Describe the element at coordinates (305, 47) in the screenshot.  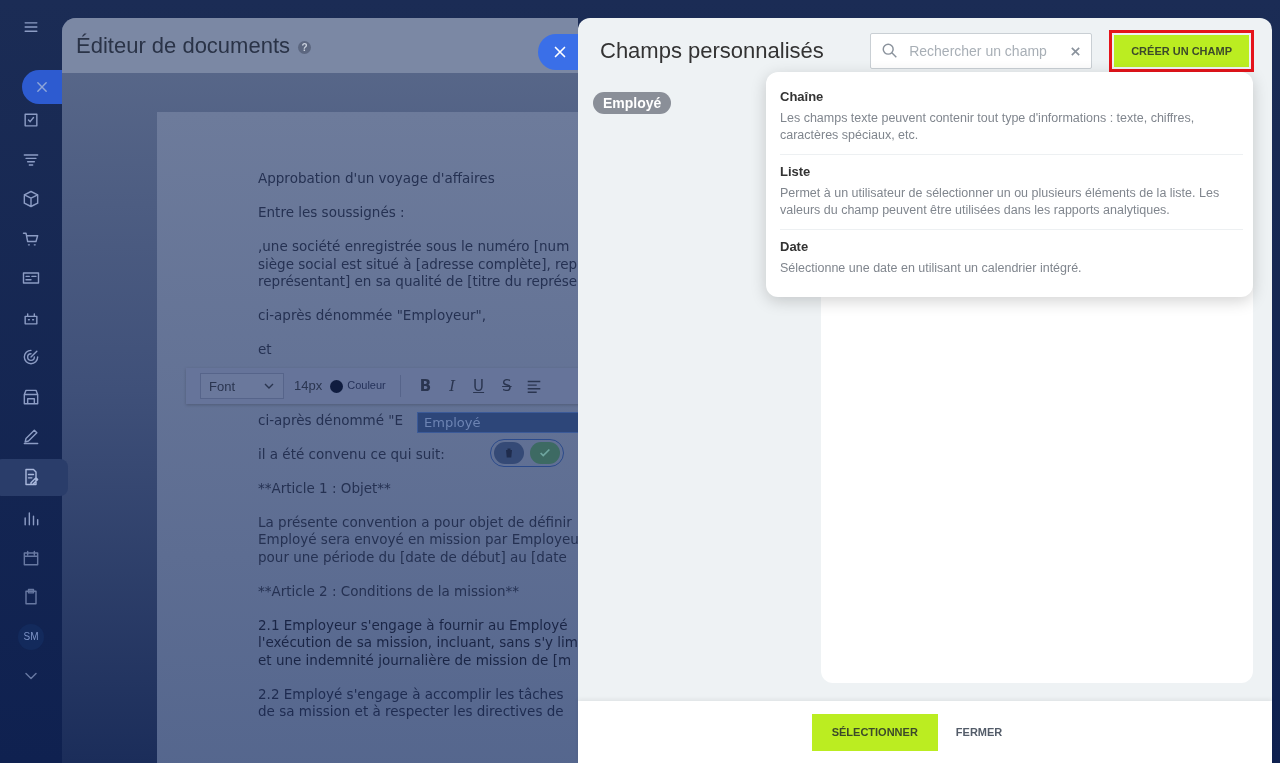
I see `help-icon: ?` at that location.